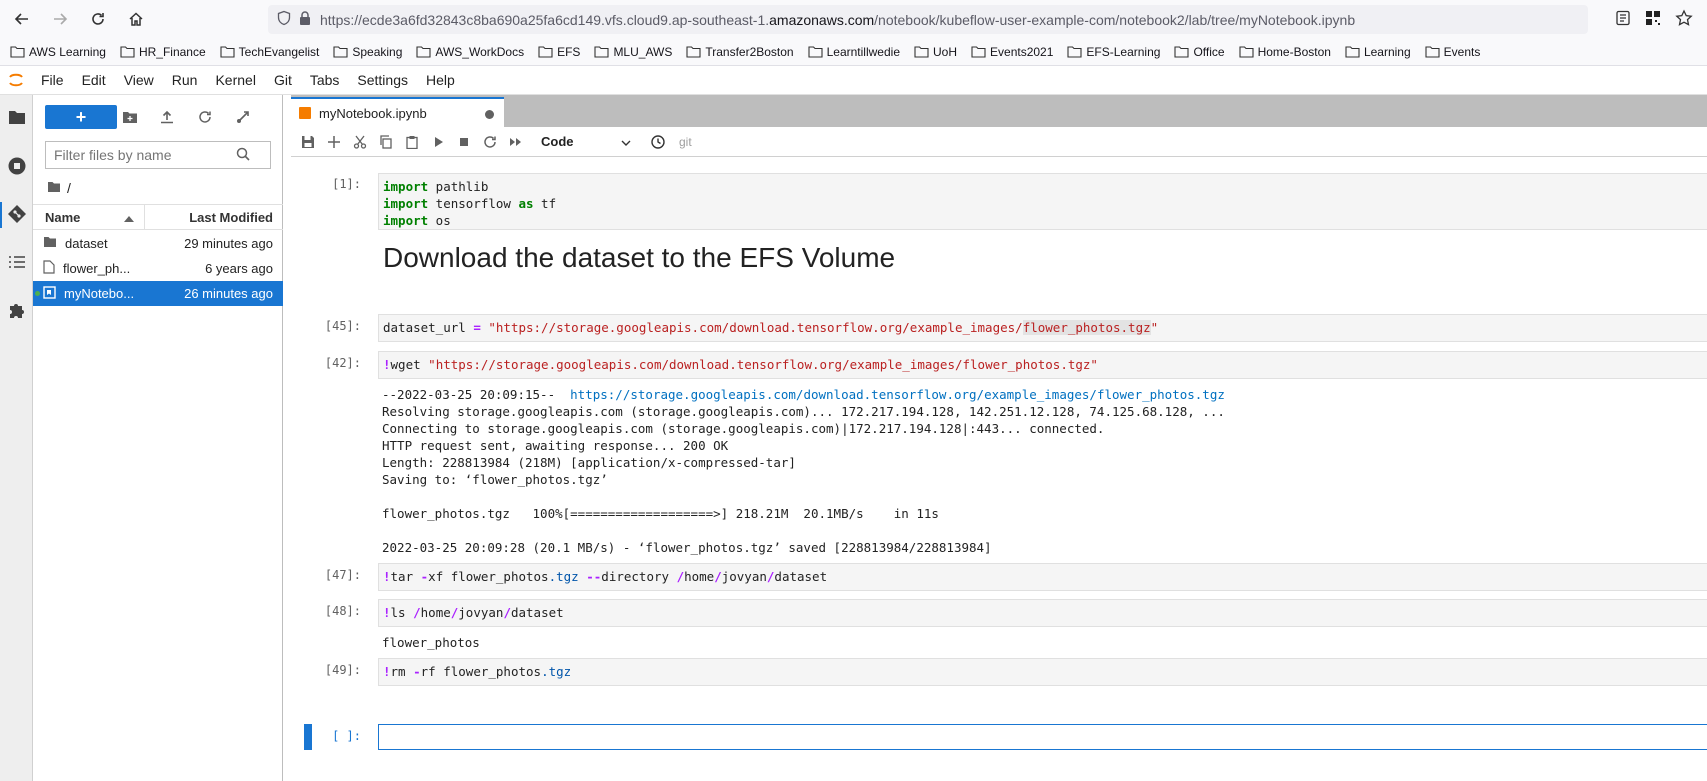 This screenshot has height=781, width=1707. Describe the element at coordinates (559, 52) in the screenshot. I see `bookmark-folder: EFS` at that location.